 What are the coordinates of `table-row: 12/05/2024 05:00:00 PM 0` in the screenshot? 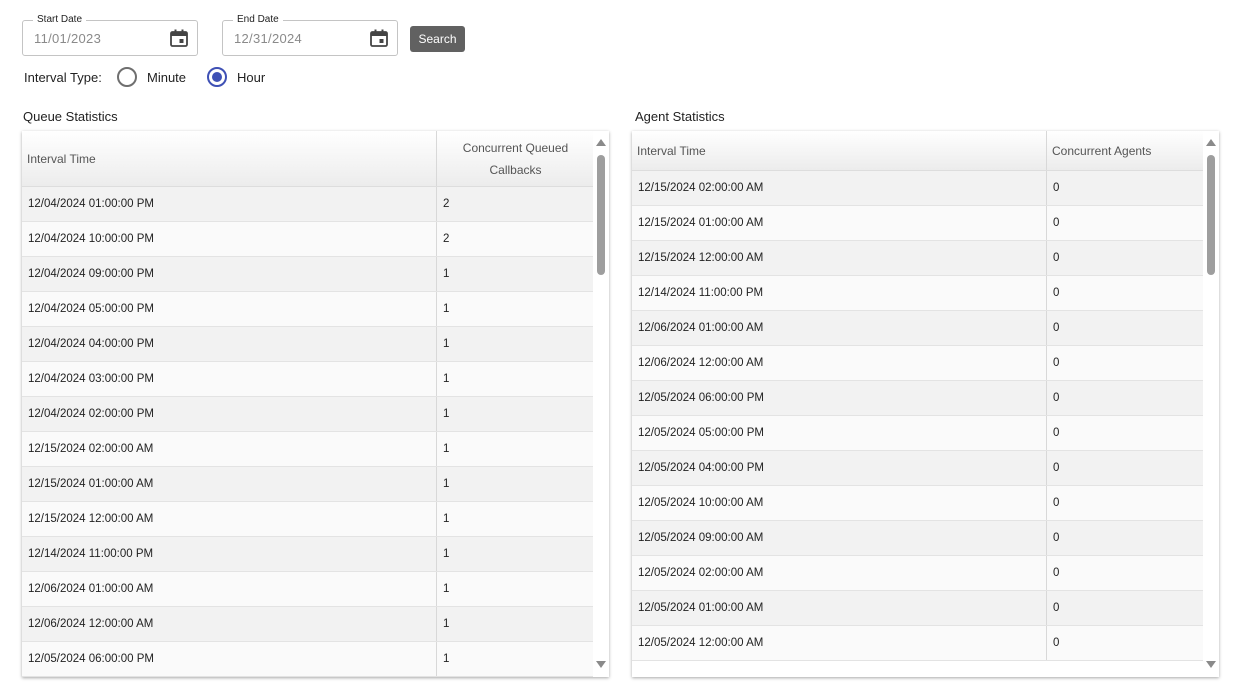 It's located at (918, 433).